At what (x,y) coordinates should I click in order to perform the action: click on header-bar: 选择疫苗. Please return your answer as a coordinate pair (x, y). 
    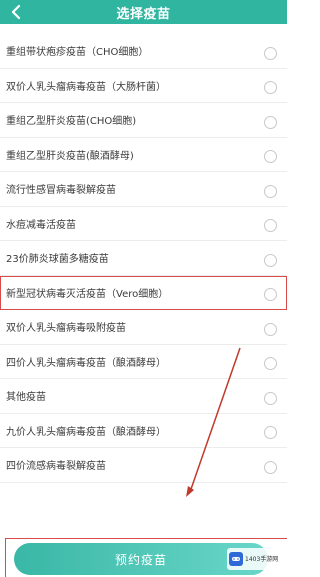
    Looking at the image, I should click on (143, 12).